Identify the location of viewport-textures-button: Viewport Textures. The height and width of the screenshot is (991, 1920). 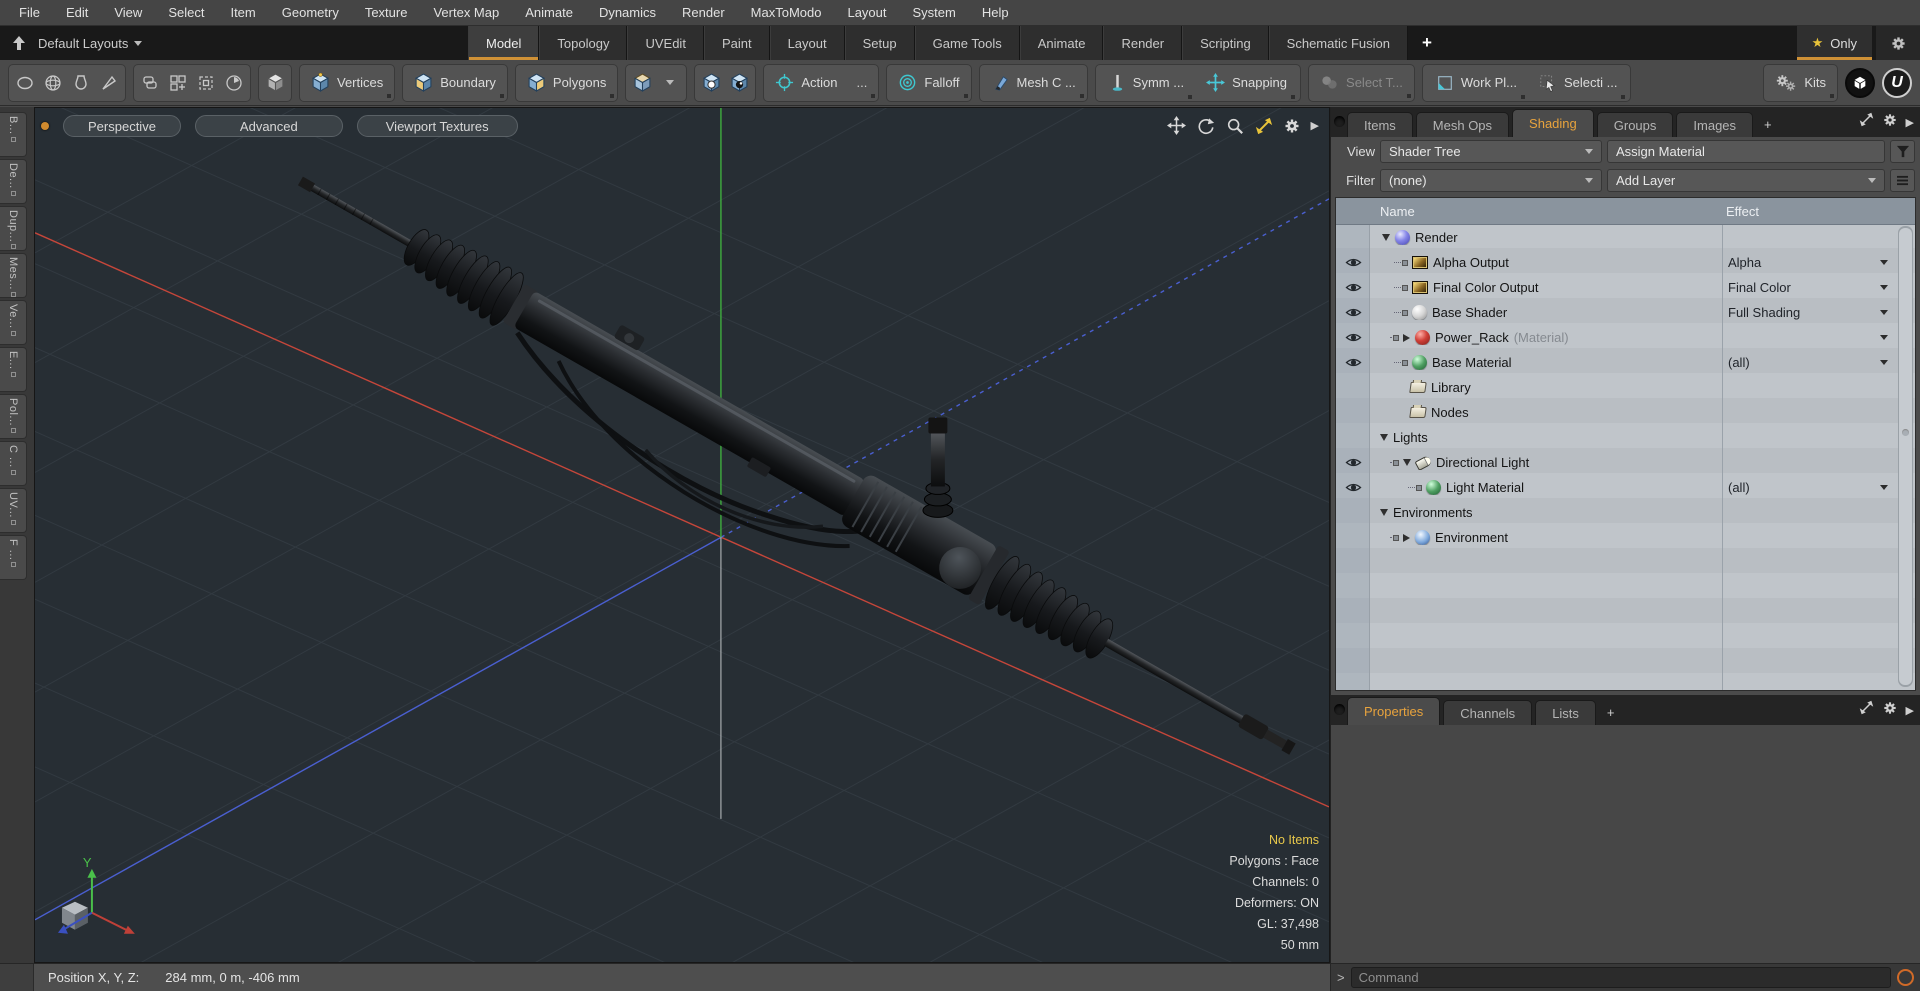
(437, 126).